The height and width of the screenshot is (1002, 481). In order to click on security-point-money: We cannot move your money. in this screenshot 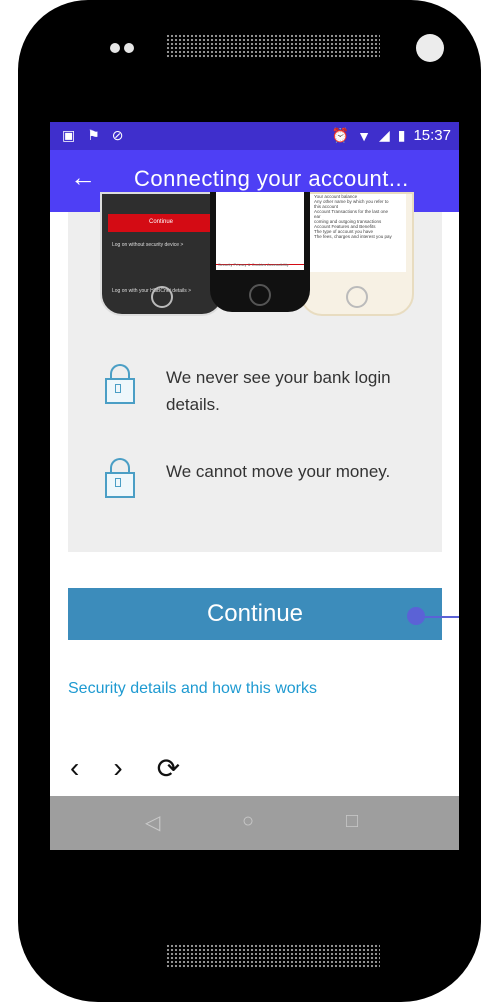, I will do `click(255, 478)`.